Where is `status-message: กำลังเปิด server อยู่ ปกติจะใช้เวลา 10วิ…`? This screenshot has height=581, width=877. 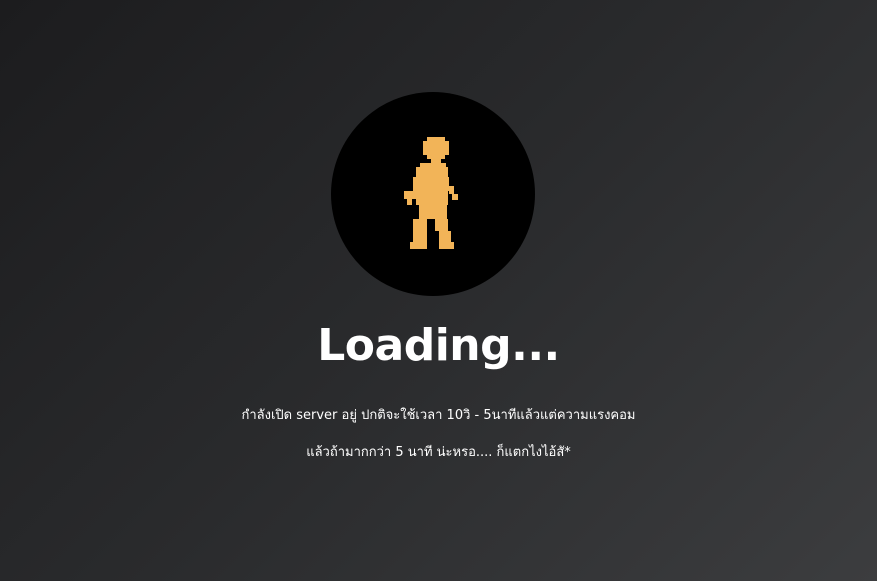
status-message: กำลังเปิด server อยู่ ปกติจะใช้เวลา 10วิ… is located at coordinates (438, 415).